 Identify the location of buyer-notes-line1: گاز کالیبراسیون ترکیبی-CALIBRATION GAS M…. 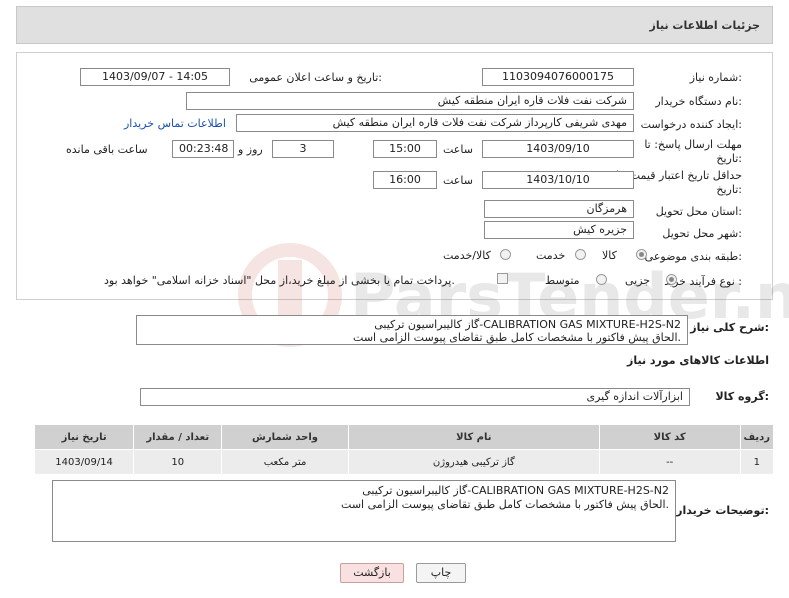
(515, 490).